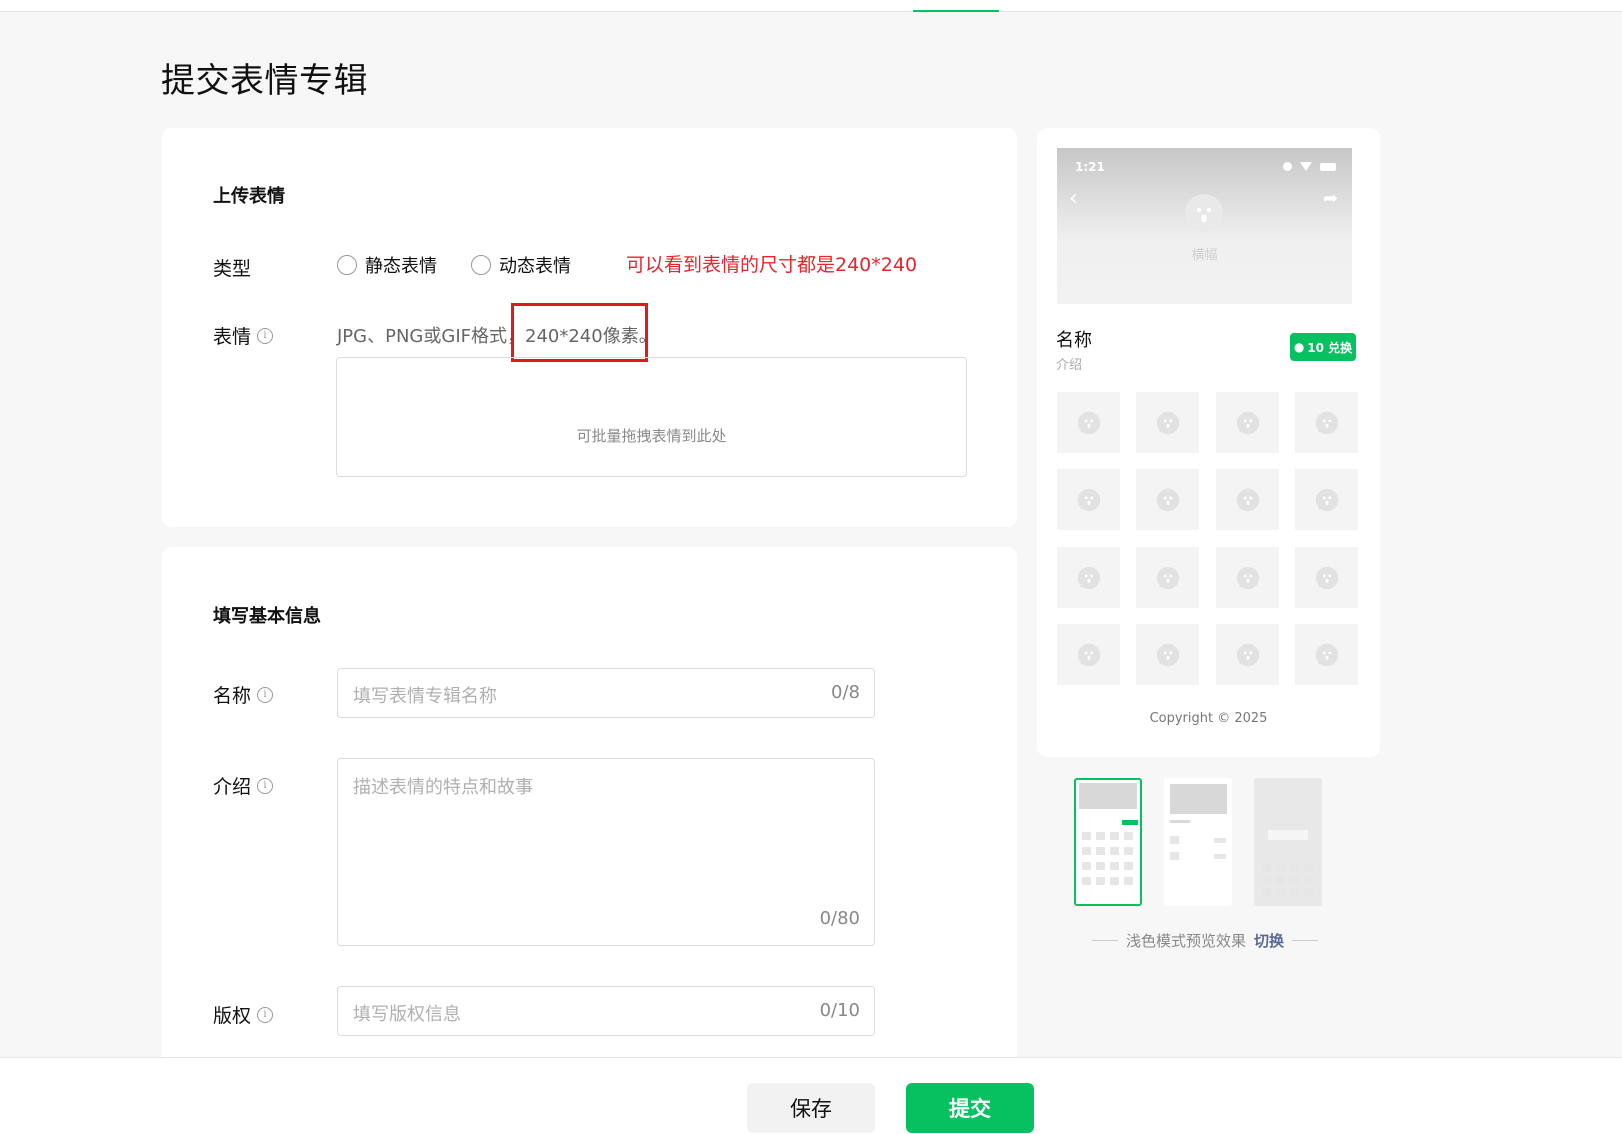  What do you see at coordinates (579, 332) in the screenshot?
I see `annotation-highlight-box` at bounding box center [579, 332].